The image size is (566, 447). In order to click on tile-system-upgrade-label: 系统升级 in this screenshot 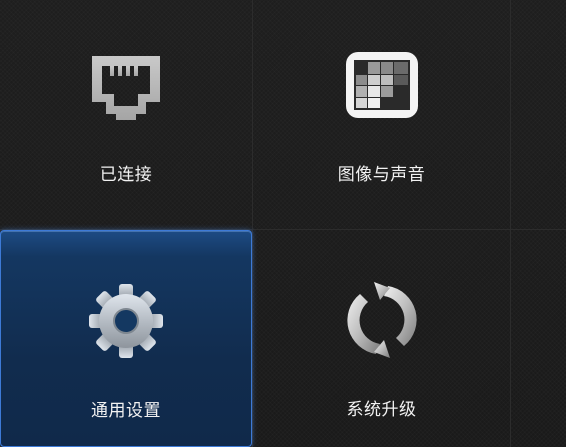, I will do `click(381, 410)`.